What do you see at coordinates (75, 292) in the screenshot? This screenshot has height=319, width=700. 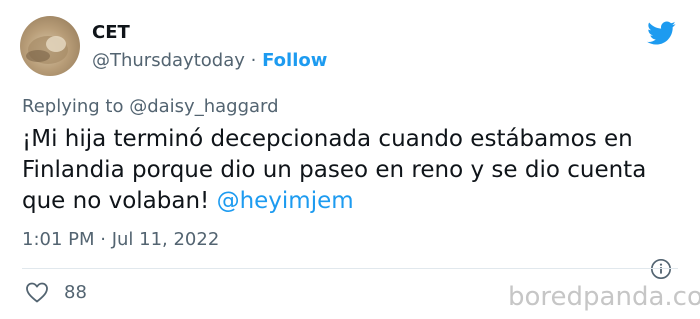 I see `like-count: 88` at bounding box center [75, 292].